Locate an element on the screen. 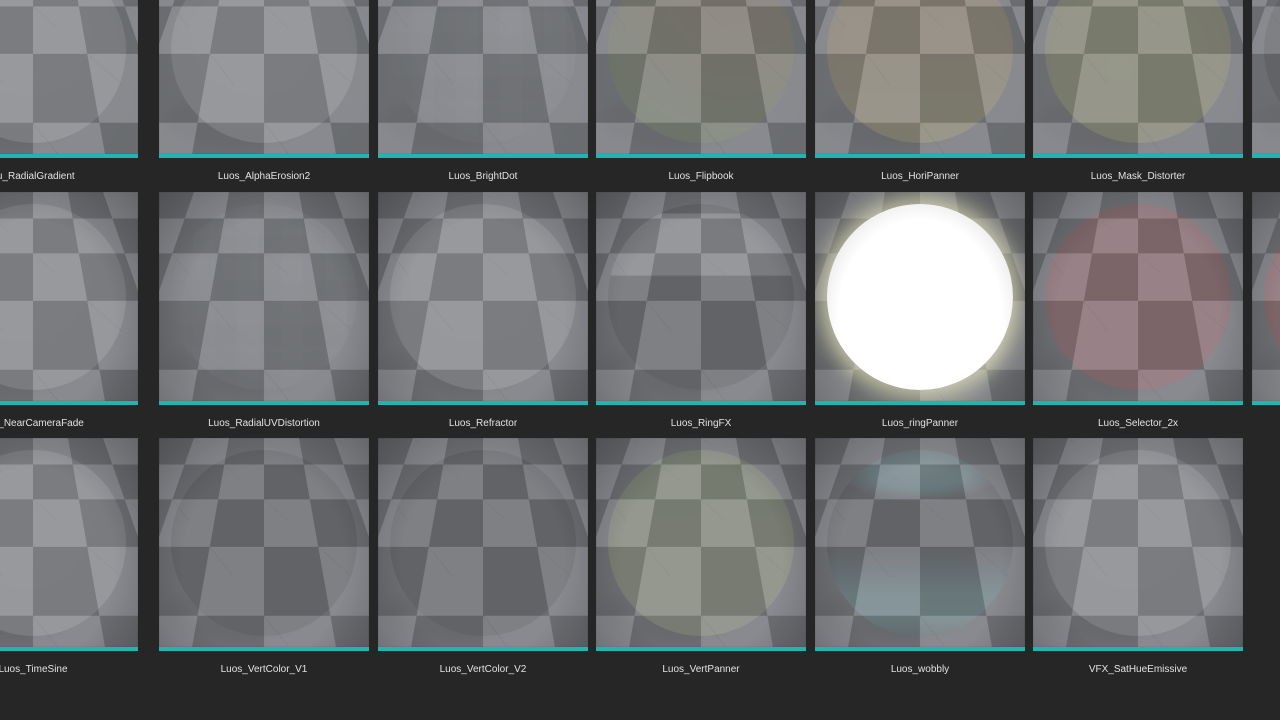 Image resolution: width=1280 pixels, height=720 pixels. asset-name-label: Luos_VertColor_V1 is located at coordinates (264, 669).